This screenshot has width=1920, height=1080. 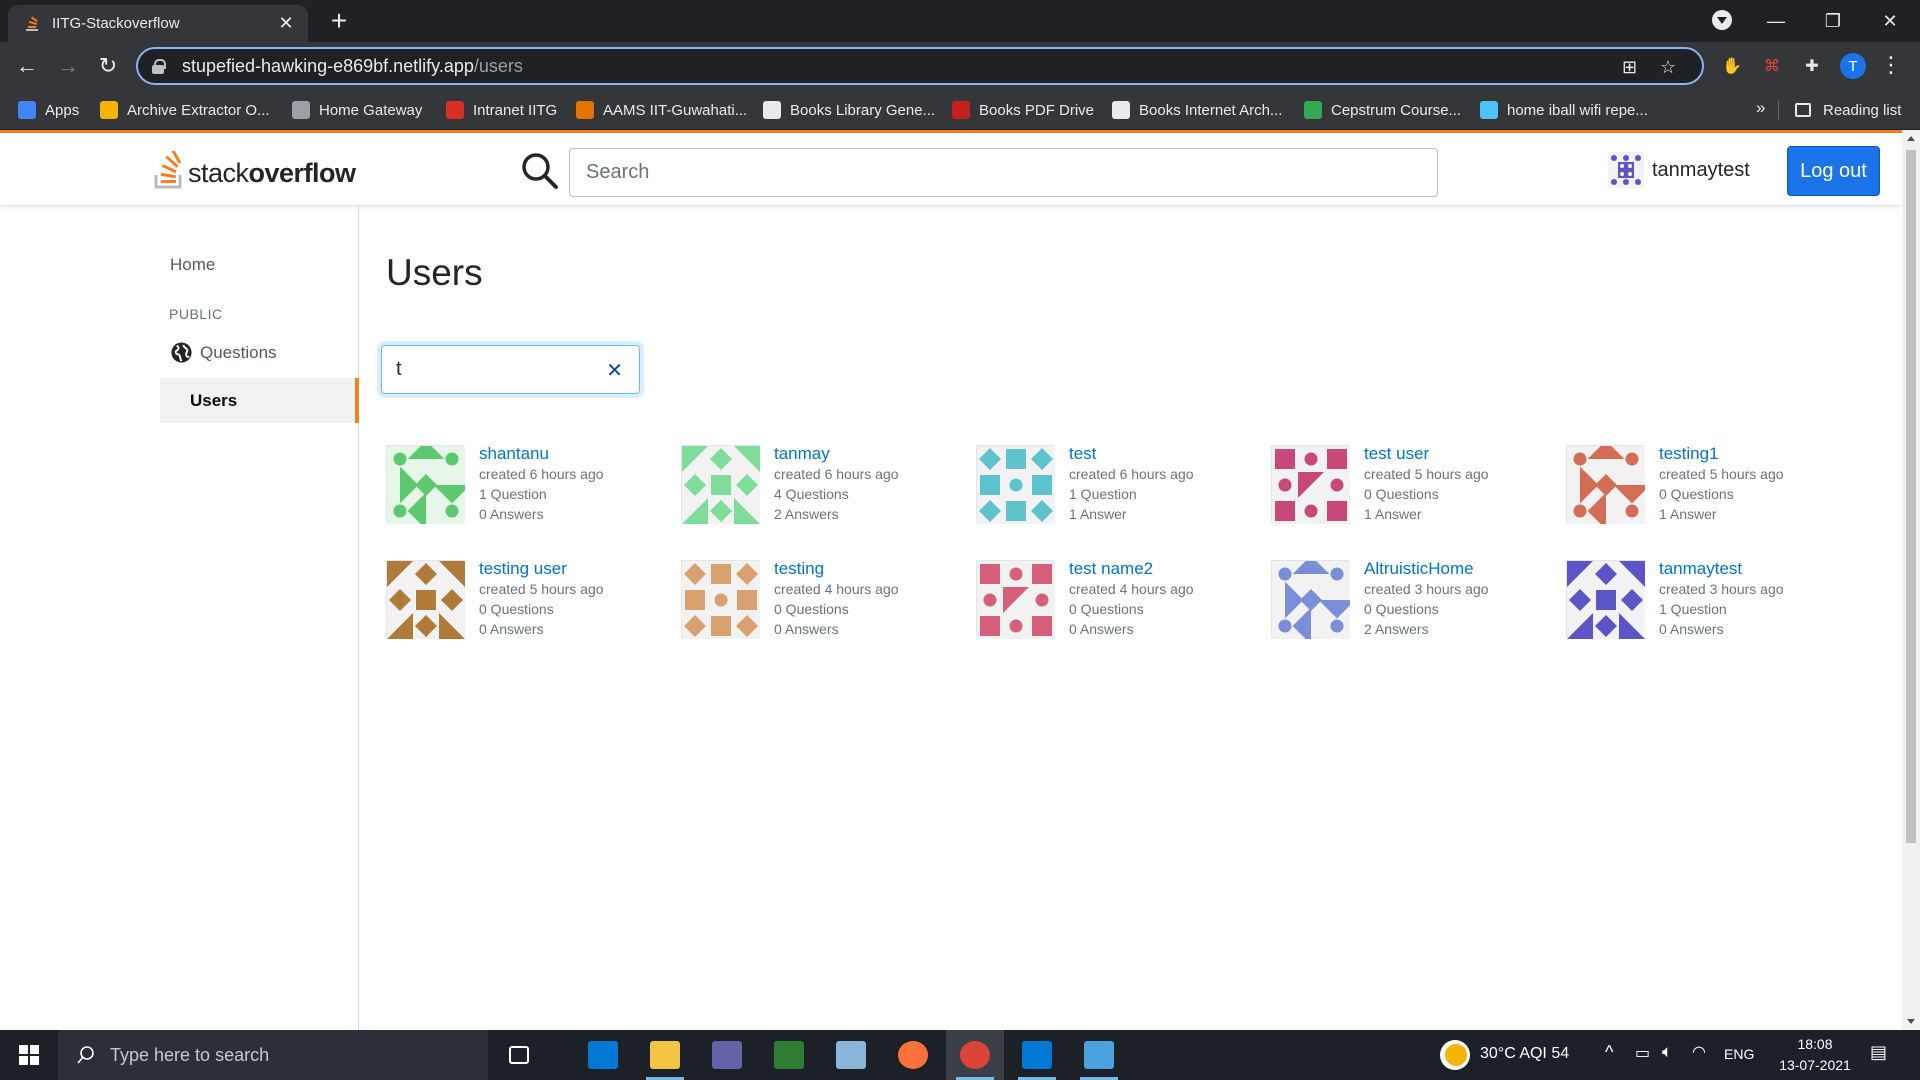 What do you see at coordinates (1023, 110) in the screenshot?
I see `bookmark-6: Books PDF Drive` at bounding box center [1023, 110].